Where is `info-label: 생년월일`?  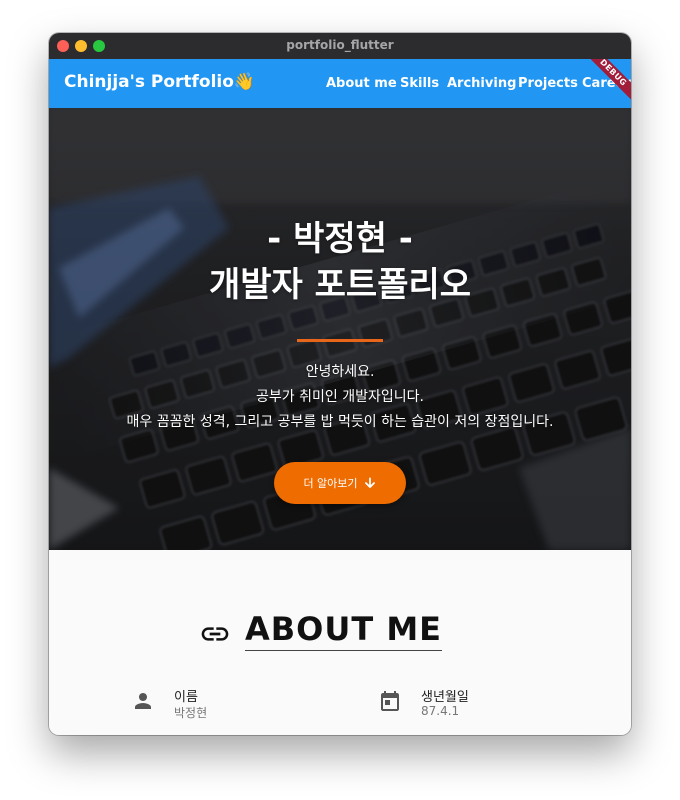
info-label: 생년월일 is located at coordinates (445, 697).